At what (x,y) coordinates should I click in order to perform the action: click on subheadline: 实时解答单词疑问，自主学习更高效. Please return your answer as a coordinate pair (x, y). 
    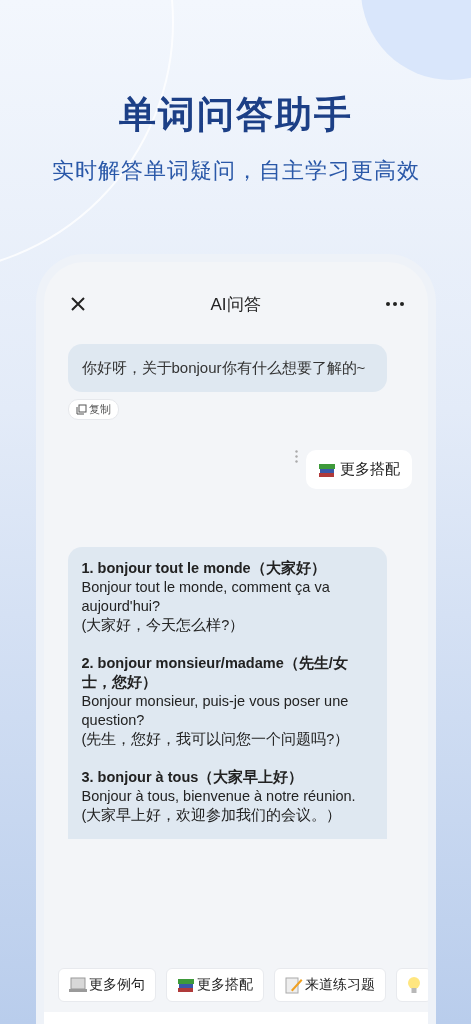
    Looking at the image, I should click on (235, 171).